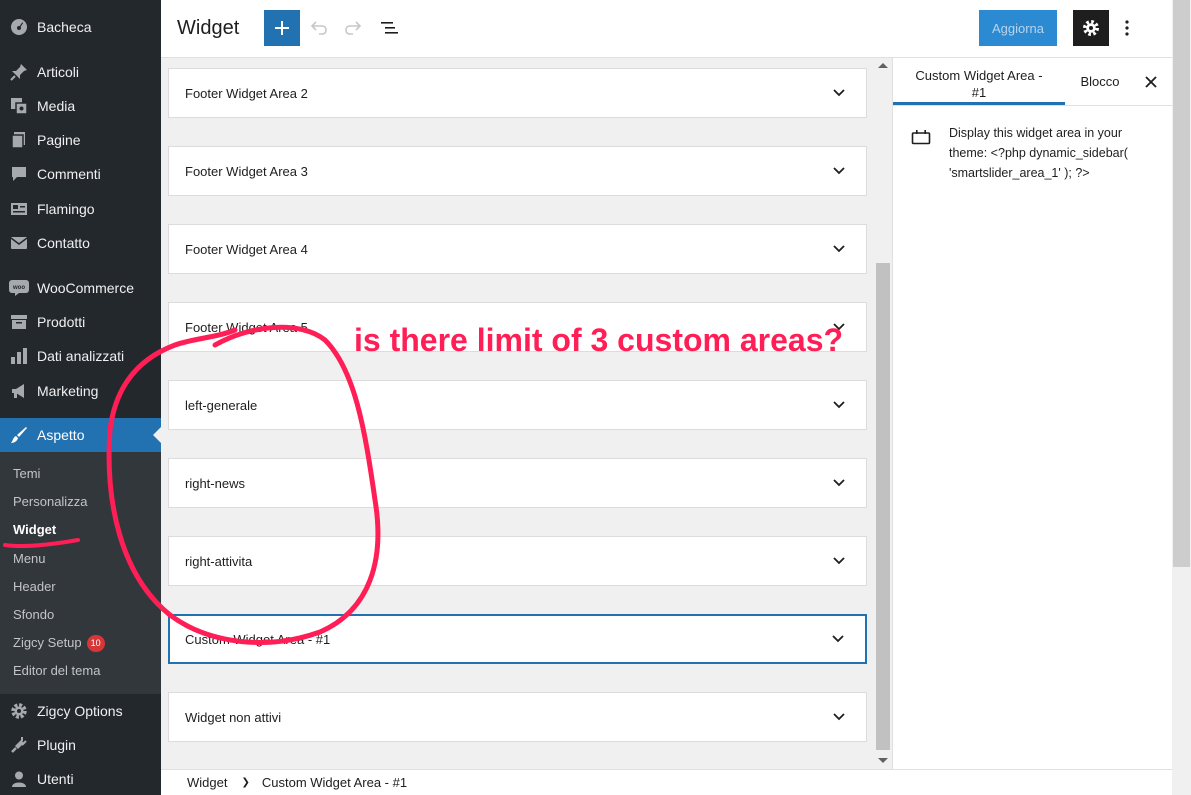  What do you see at coordinates (1181, 283) in the screenshot?
I see `page-scroll-thumb` at bounding box center [1181, 283].